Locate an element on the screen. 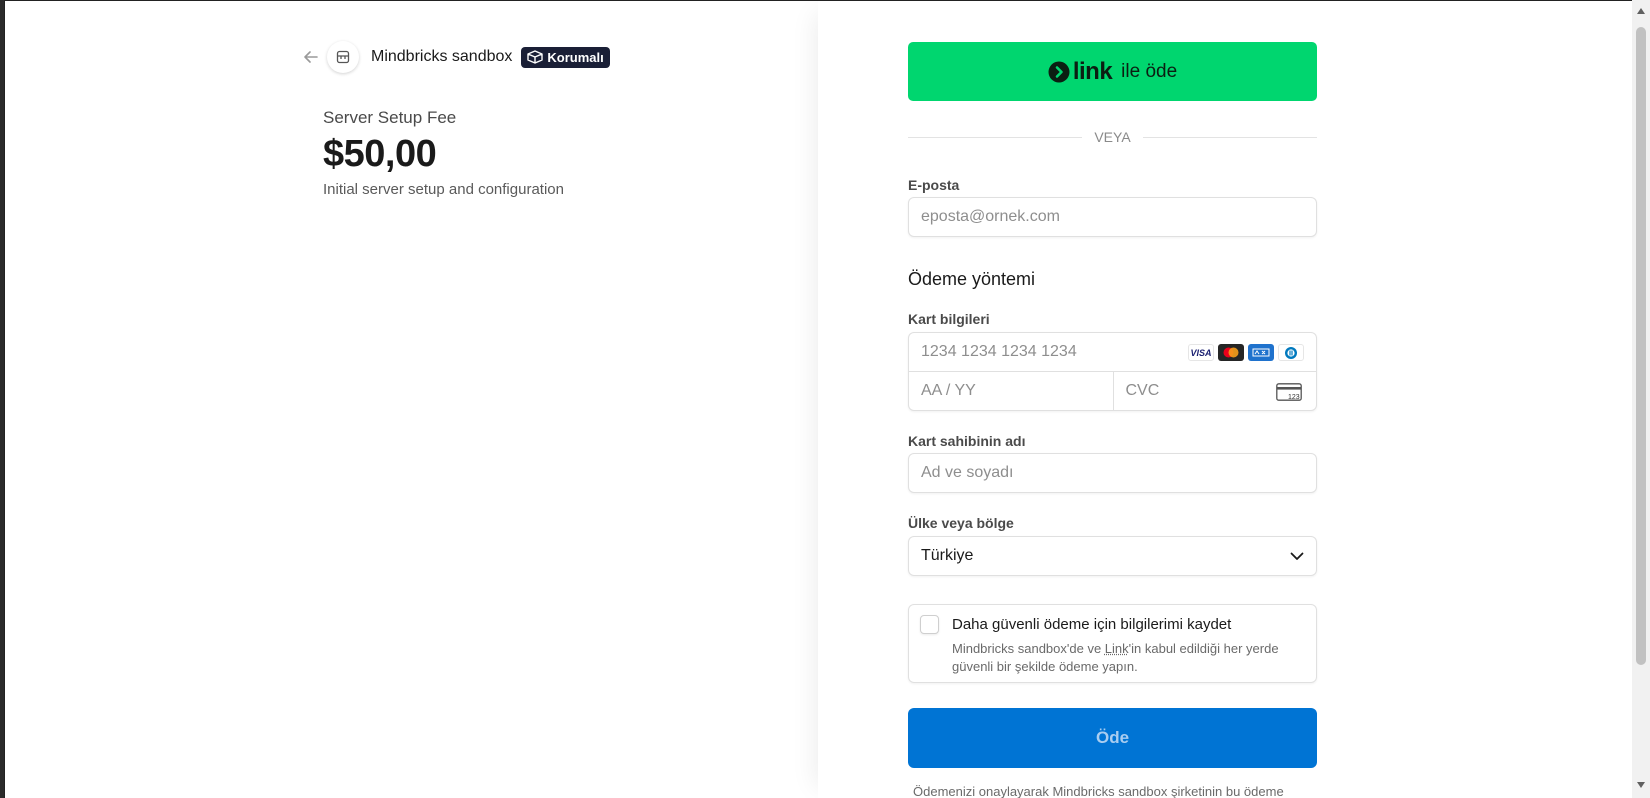 The width and height of the screenshot is (1650, 798). country-value: Türkiye is located at coordinates (947, 555).